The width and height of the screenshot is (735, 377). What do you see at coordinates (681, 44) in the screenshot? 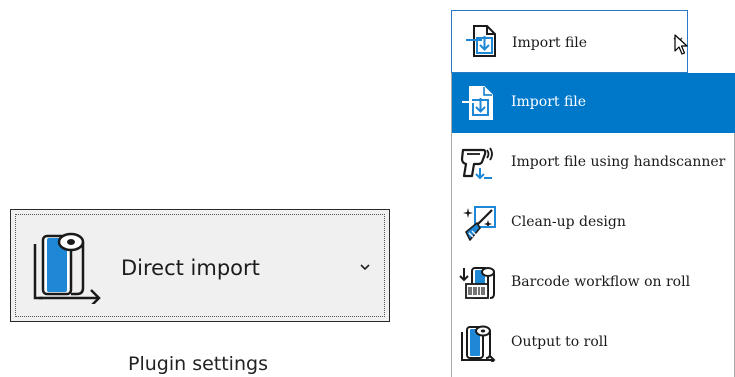
I see `mouse-pointer-icon` at bounding box center [681, 44].